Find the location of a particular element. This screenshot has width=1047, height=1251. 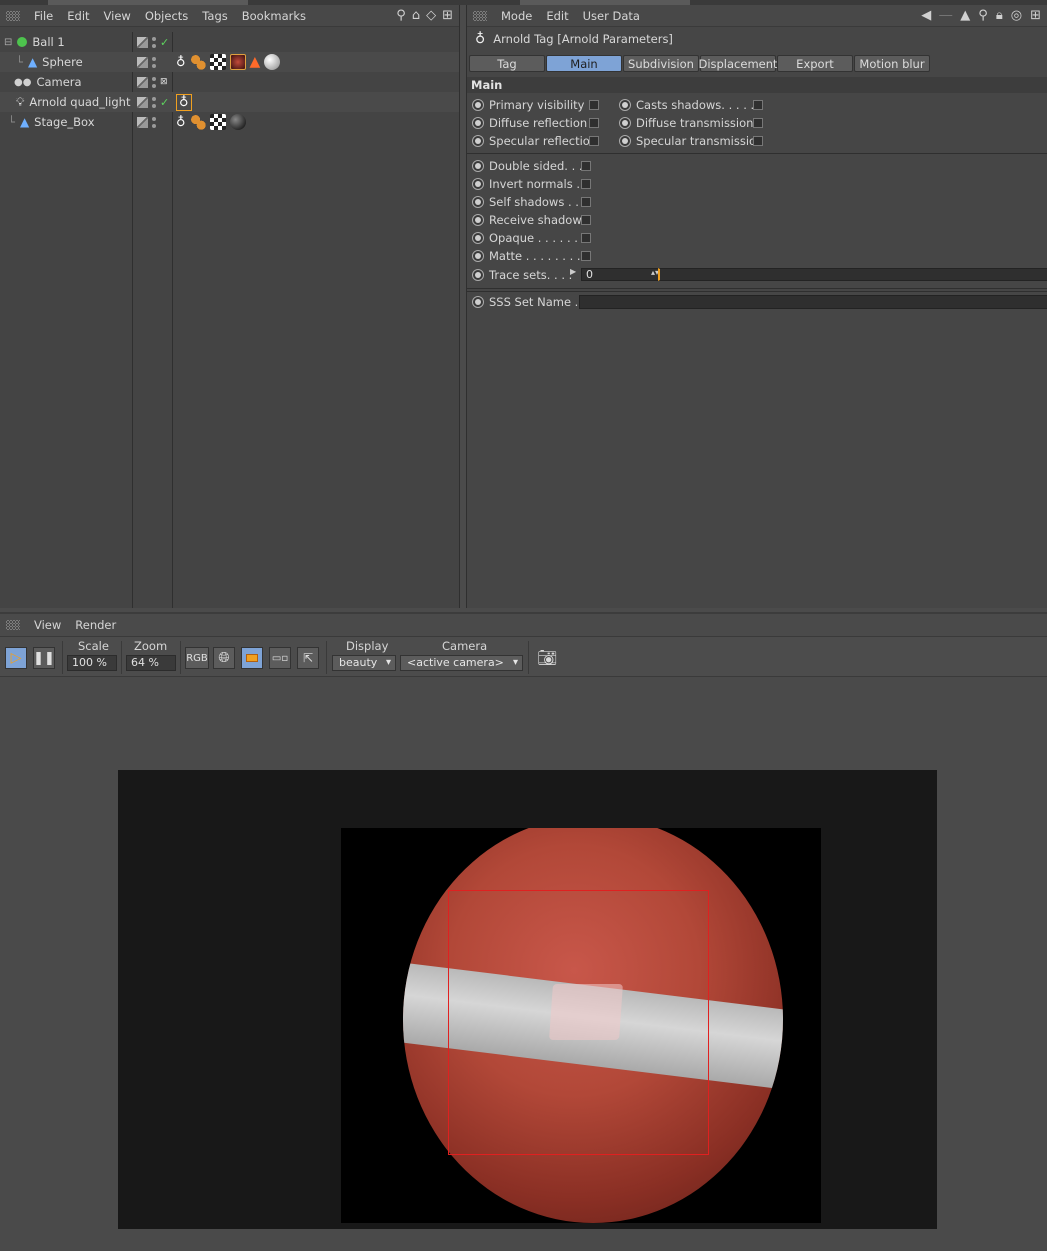

object-name: Arnold quad_light is located at coordinates (79, 102).